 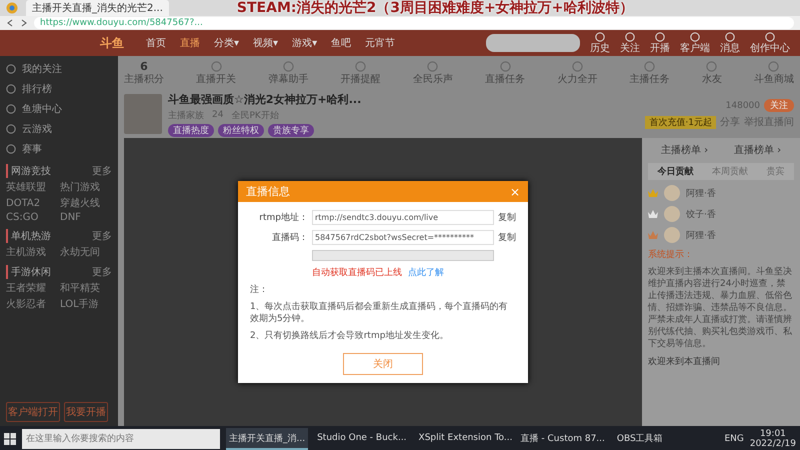 I want to click on follow-button: 关注, so click(x=779, y=105).